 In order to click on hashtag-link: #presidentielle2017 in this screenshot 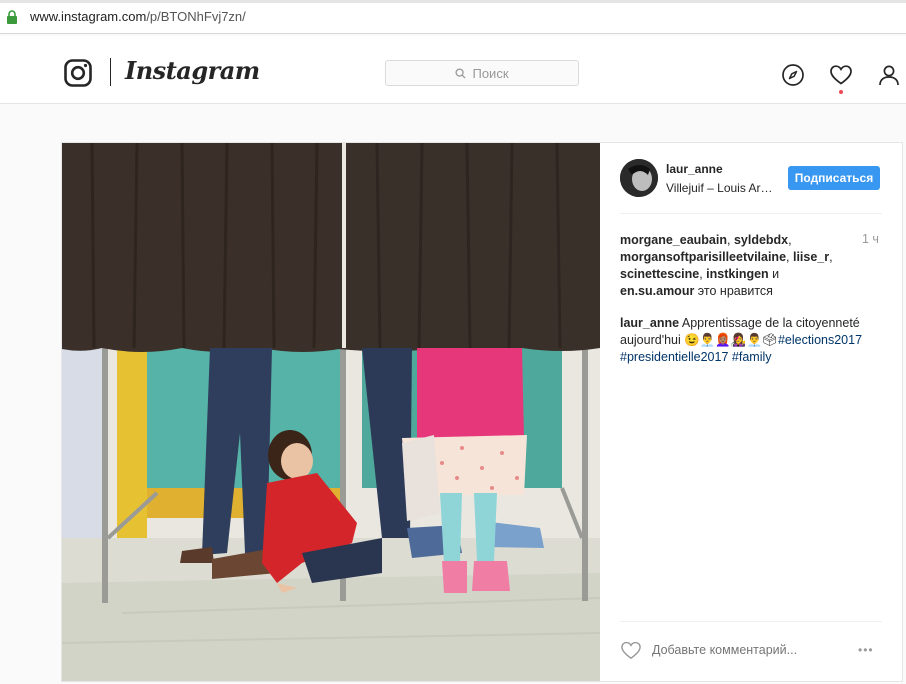, I will do `click(674, 357)`.